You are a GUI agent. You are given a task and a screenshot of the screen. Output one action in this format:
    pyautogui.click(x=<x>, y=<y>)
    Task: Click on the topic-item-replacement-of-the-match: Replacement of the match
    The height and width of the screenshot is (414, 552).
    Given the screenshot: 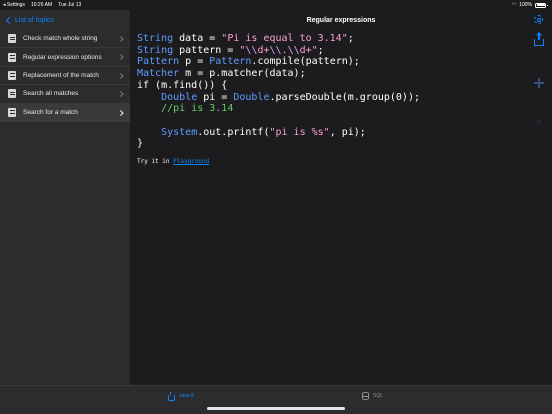 What is the action you would take?
    pyautogui.click(x=65, y=76)
    